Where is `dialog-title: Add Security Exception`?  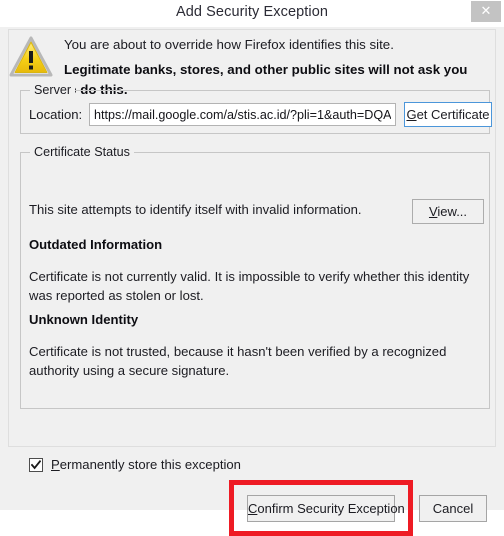
dialog-title: Add Security Exception is located at coordinates (252, 12).